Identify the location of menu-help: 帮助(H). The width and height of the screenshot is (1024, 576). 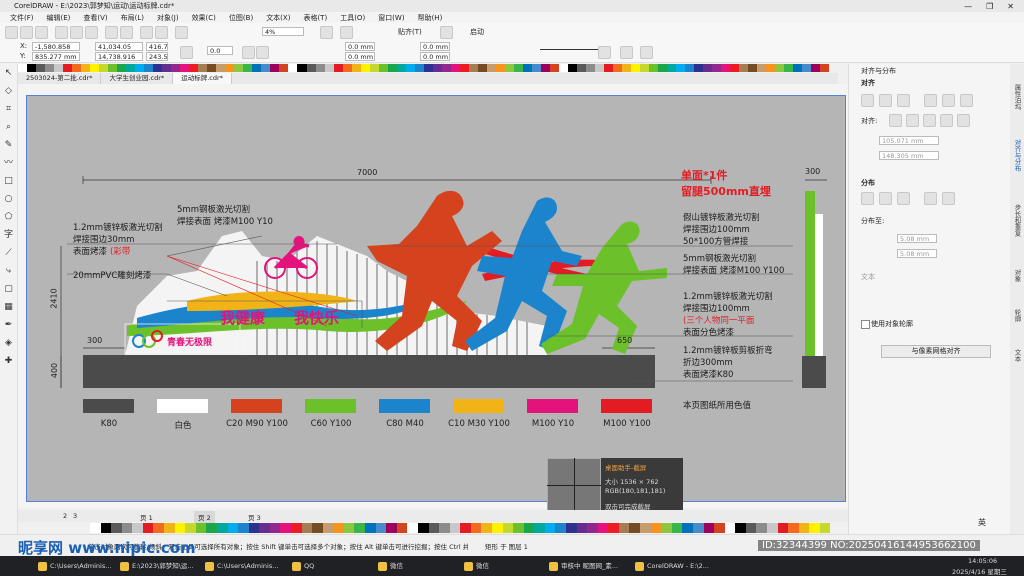
(430, 18).